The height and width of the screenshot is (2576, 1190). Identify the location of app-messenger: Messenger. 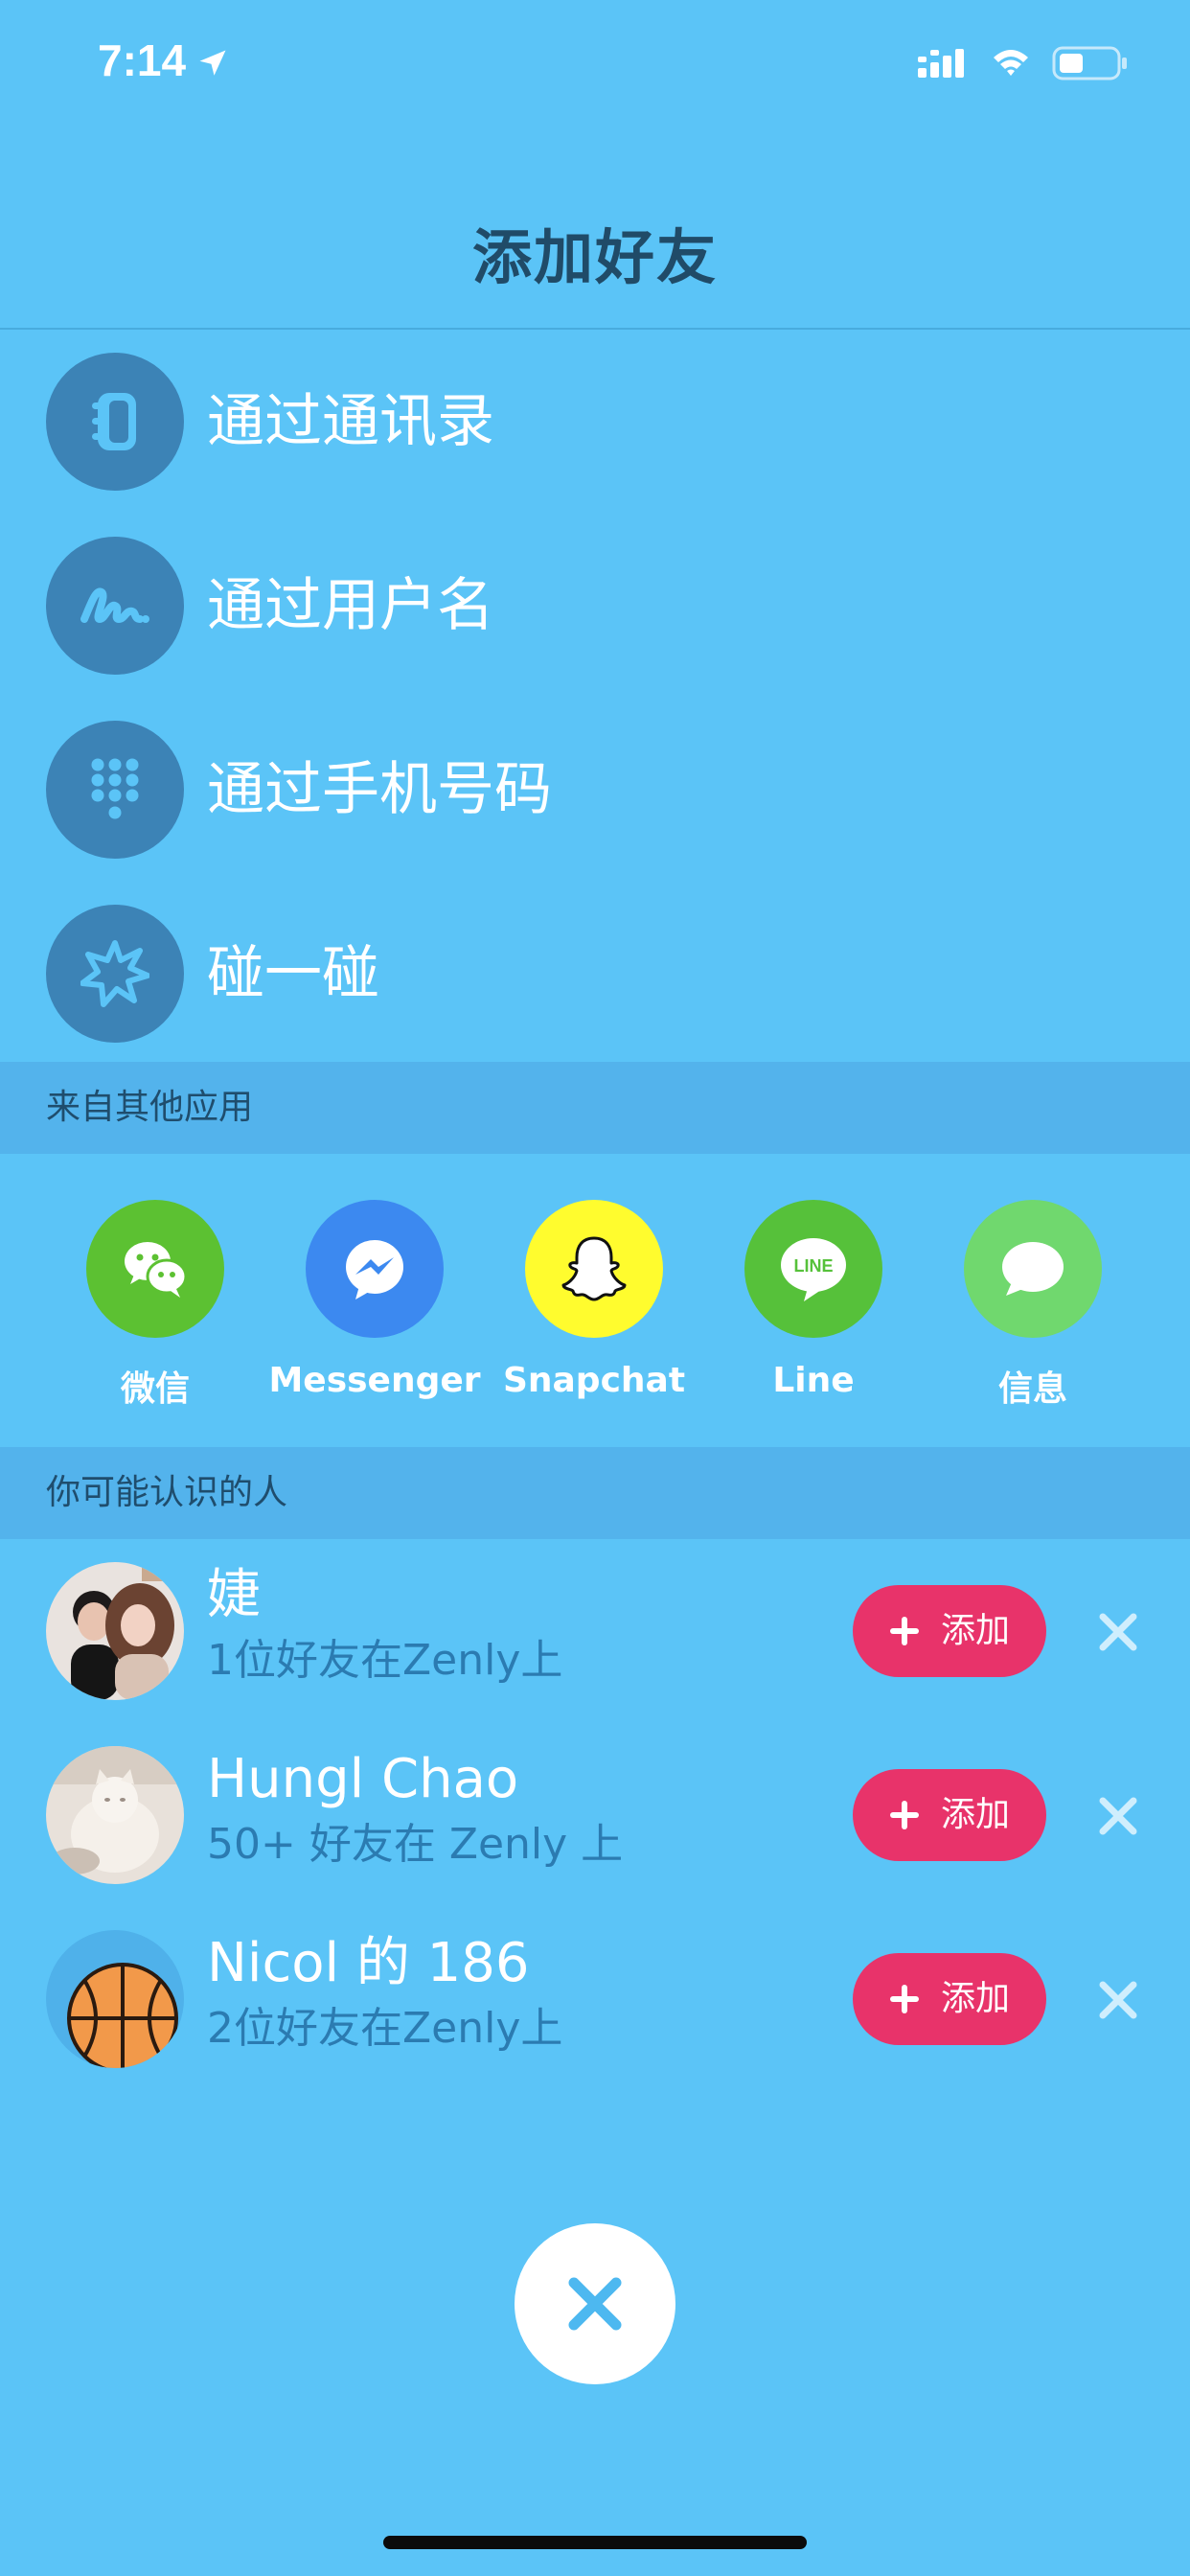
(374, 1305).